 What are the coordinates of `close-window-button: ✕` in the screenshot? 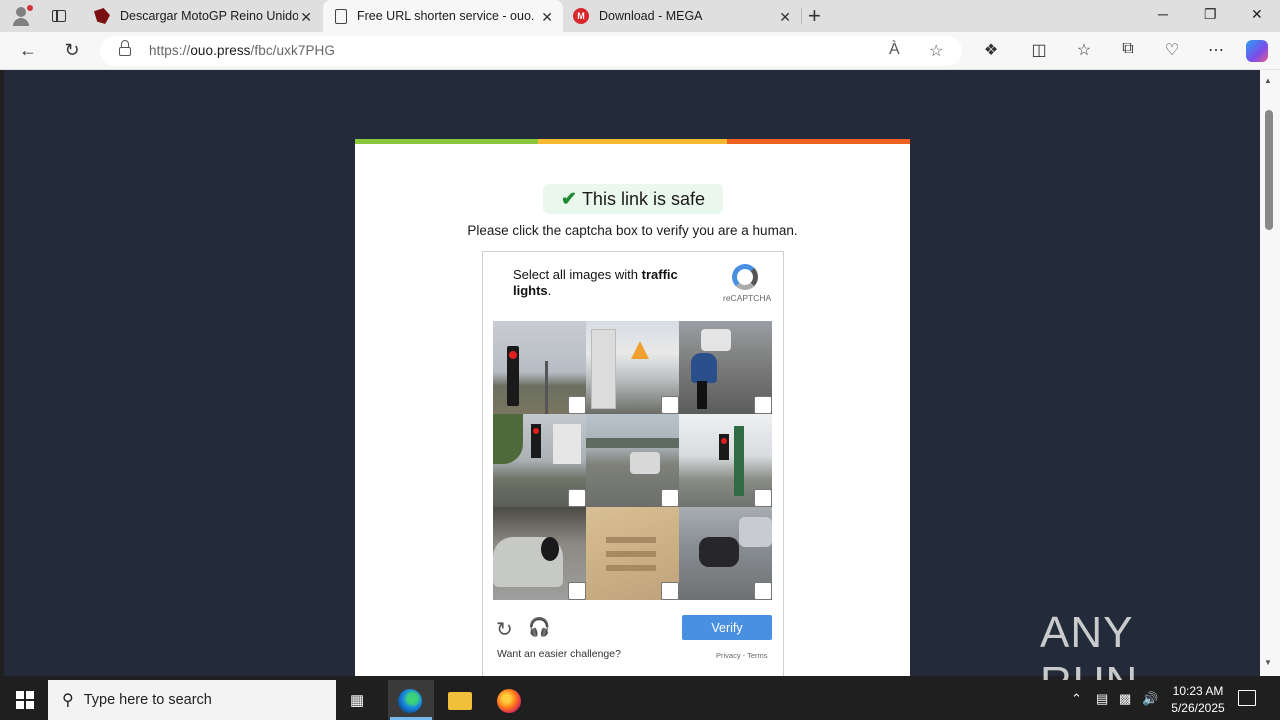 It's located at (1257, 14).